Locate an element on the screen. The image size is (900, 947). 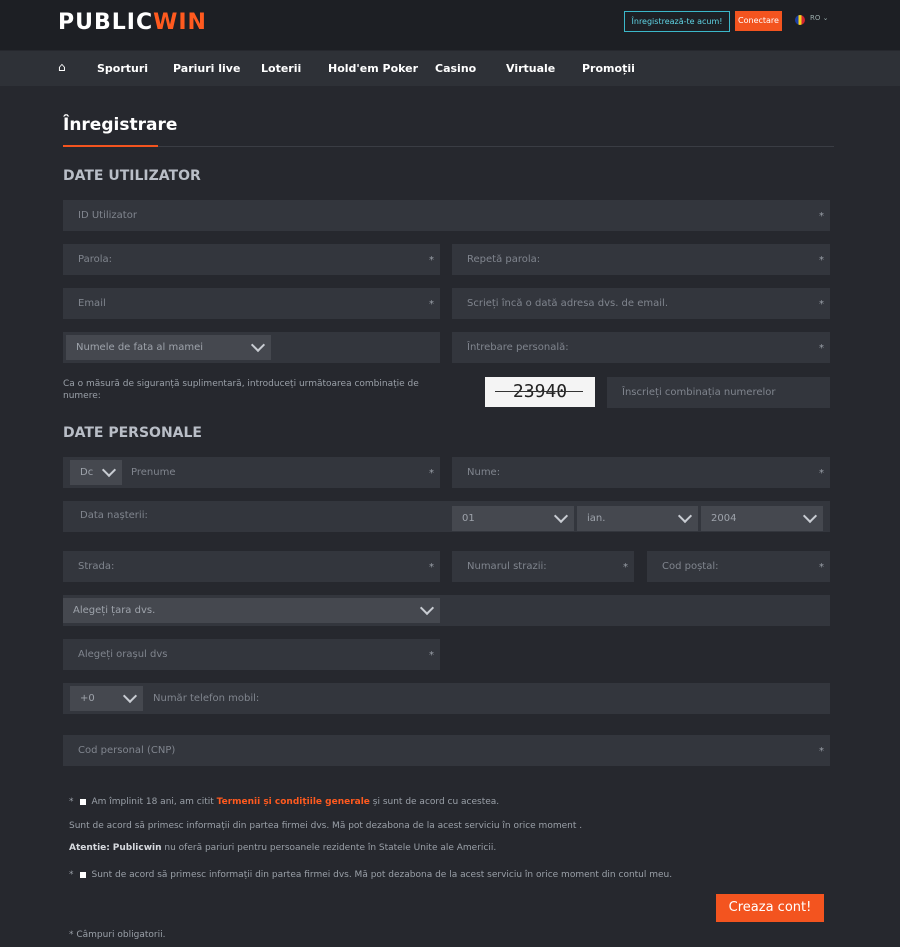
captcha-strike-line is located at coordinates (539, 391).